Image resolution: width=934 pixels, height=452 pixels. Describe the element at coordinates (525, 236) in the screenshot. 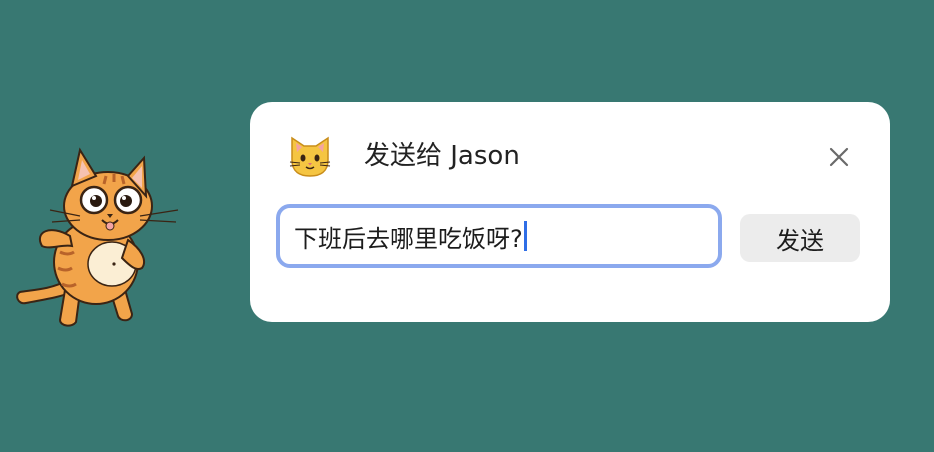

I see `text-caret` at that location.